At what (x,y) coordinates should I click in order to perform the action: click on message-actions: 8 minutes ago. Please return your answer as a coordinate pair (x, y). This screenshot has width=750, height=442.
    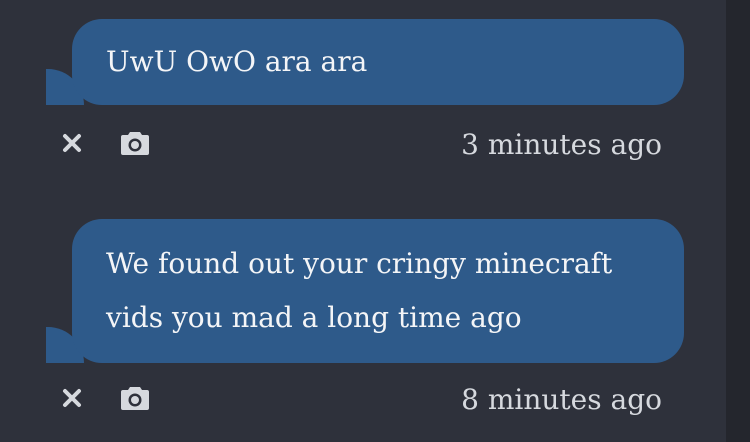
    Looking at the image, I should click on (363, 400).